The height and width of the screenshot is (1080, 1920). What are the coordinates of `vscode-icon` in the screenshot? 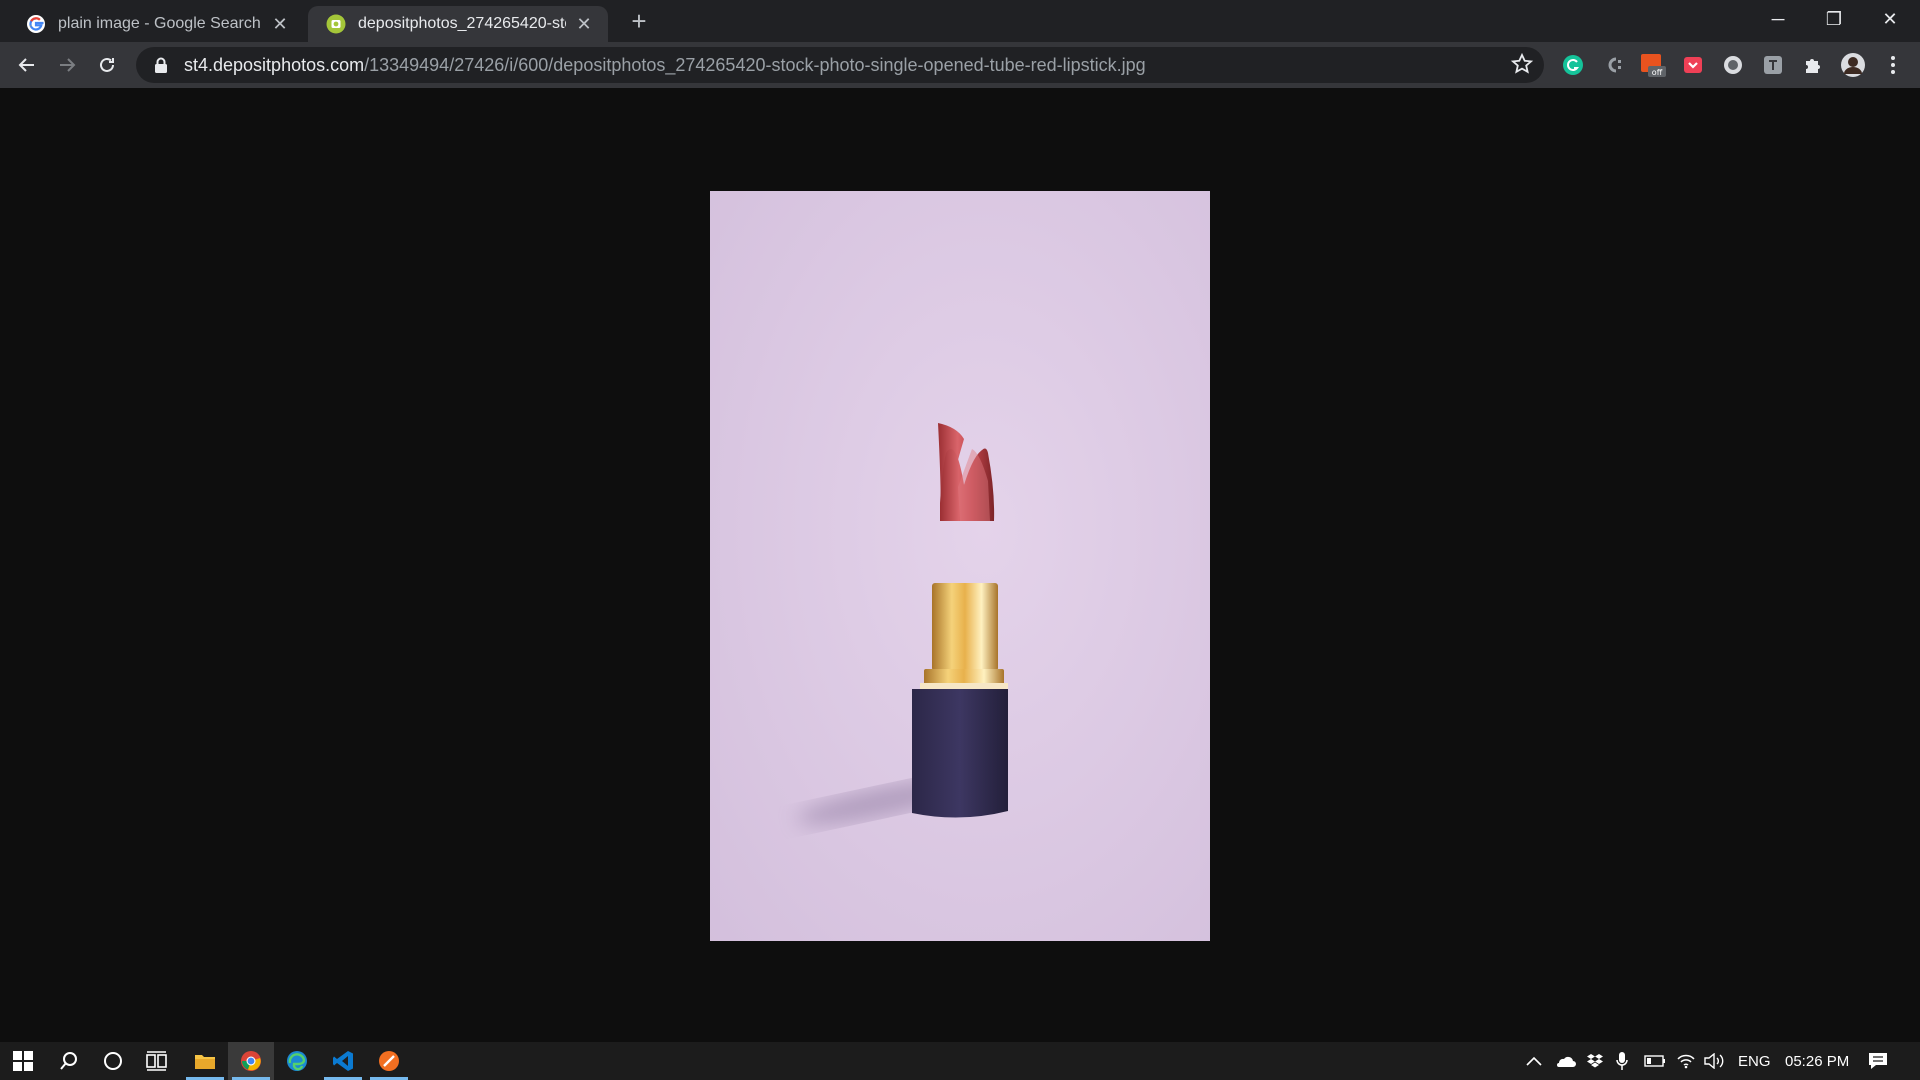 It's located at (343, 1061).